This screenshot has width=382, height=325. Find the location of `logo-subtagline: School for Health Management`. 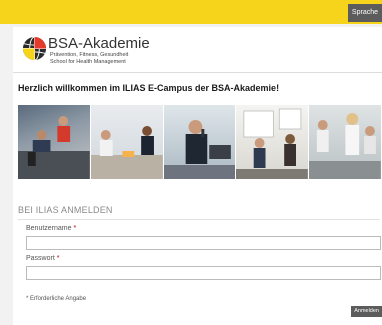

logo-subtagline: School for Health Management is located at coordinates (88, 62).